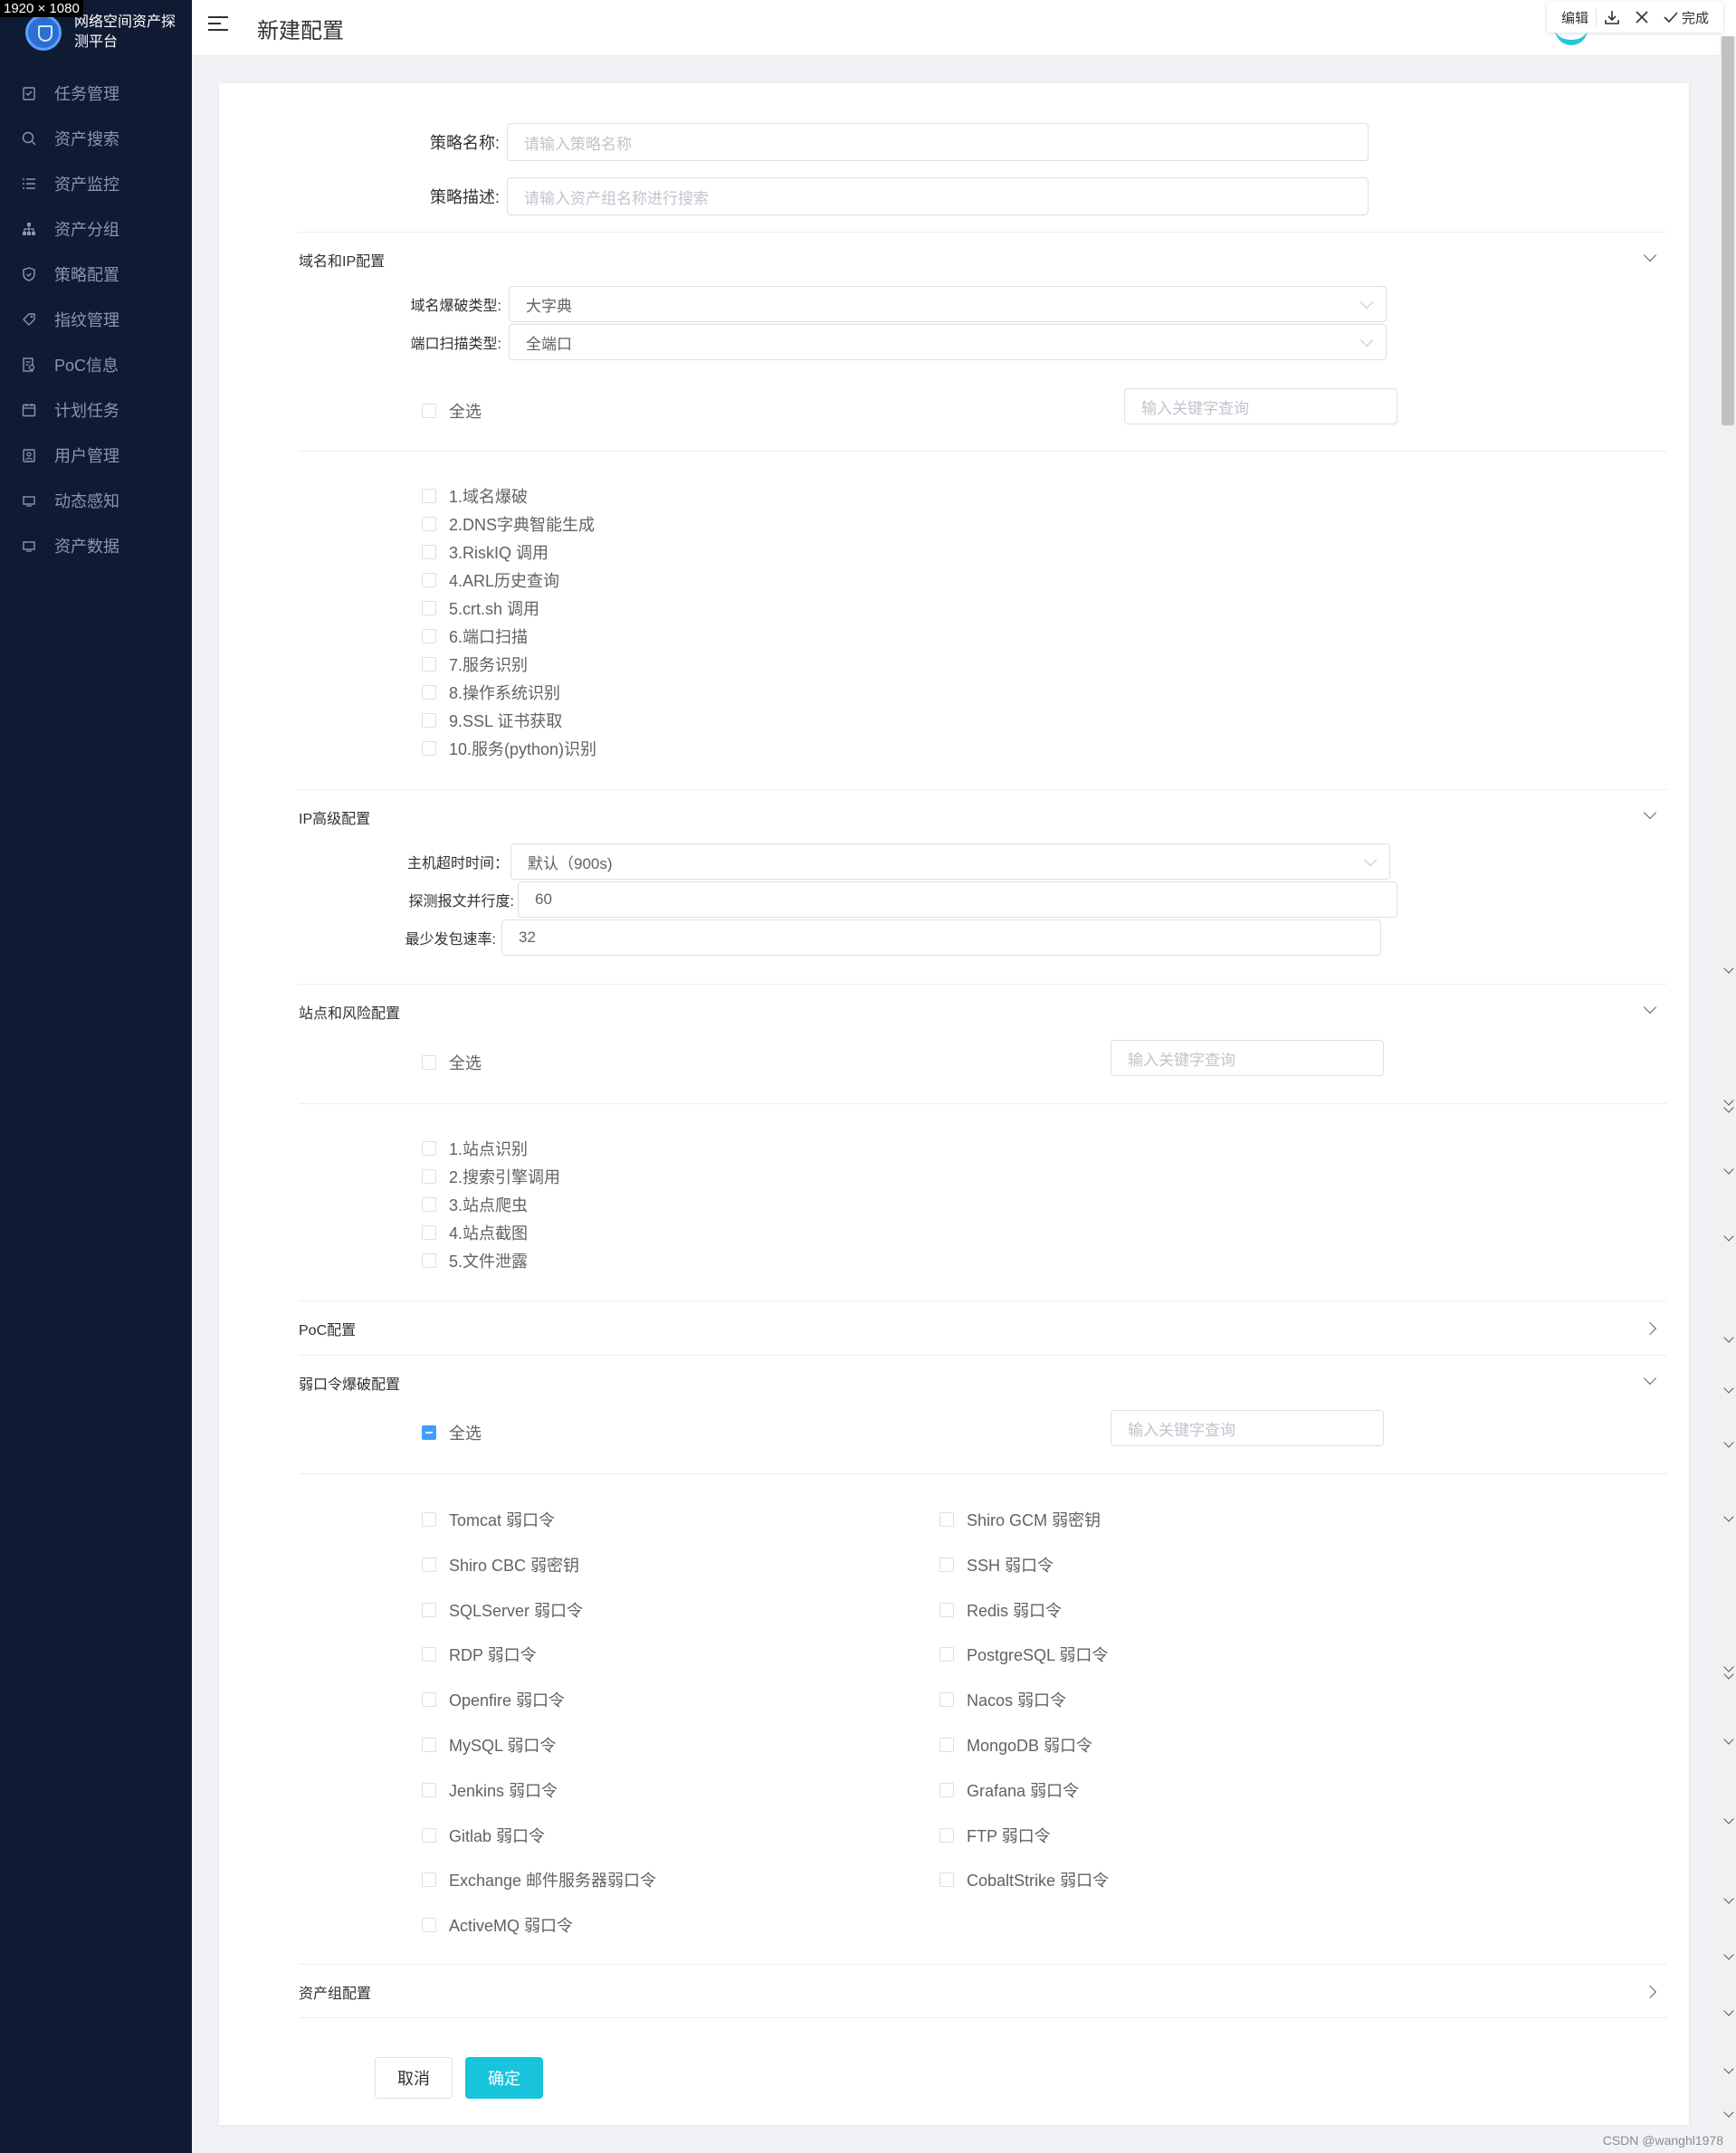 This screenshot has width=1736, height=2153. Describe the element at coordinates (957, 900) in the screenshot. I see `parallel-input: 60` at that location.